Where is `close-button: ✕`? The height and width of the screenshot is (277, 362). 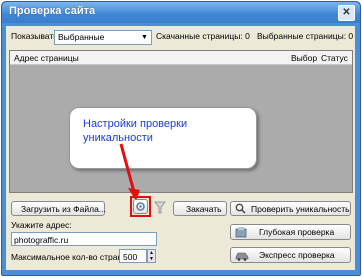 close-button: ✕ is located at coordinates (346, 13).